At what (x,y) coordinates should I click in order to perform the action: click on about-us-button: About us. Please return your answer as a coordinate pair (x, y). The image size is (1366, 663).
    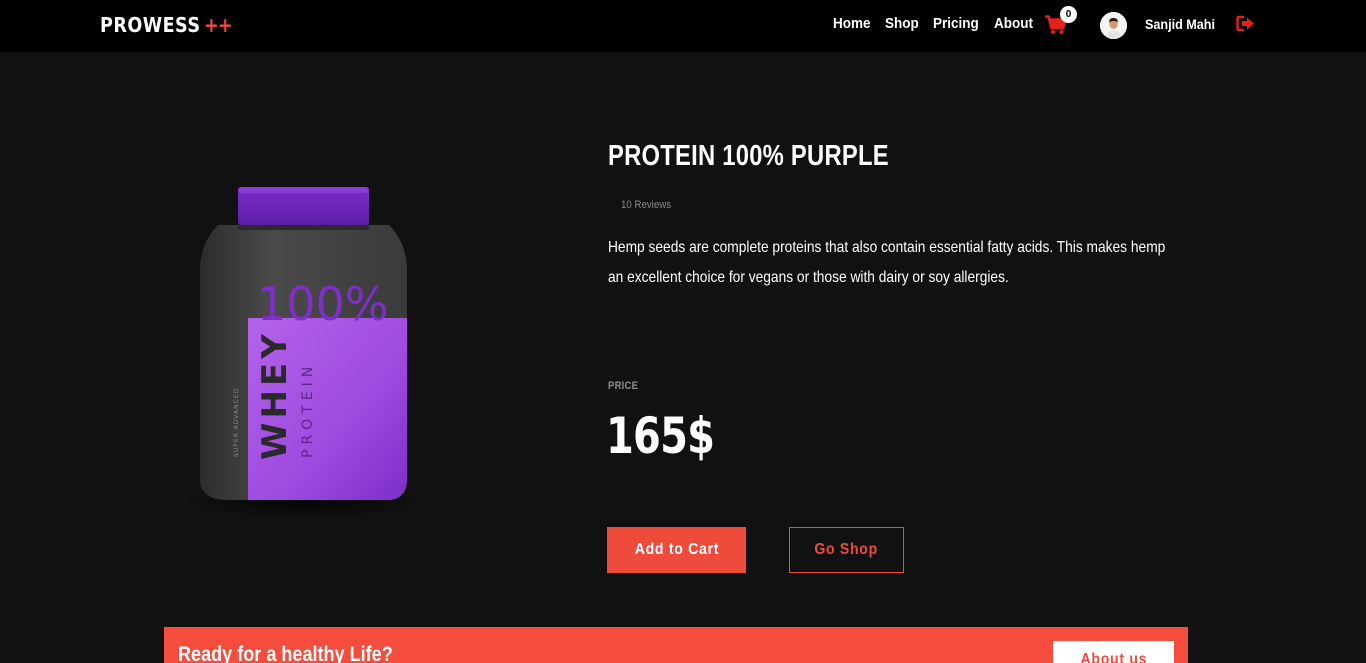
    Looking at the image, I should click on (1113, 652).